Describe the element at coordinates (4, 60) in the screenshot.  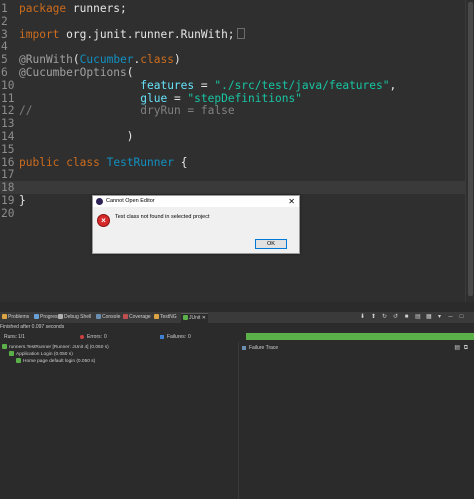
I see `line-number: 5` at that location.